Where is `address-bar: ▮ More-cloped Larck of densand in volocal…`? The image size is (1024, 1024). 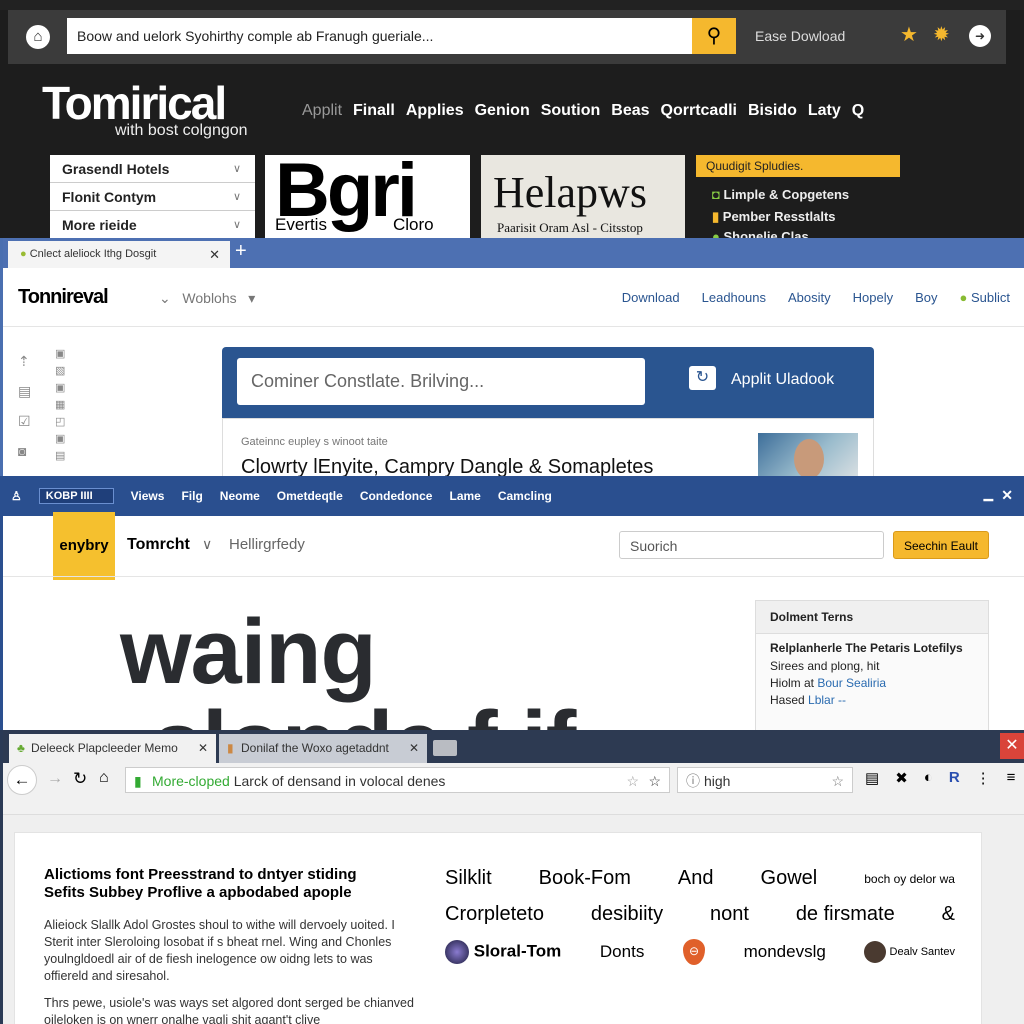
address-bar: ▮ More-cloped Larck of densand in volocal… is located at coordinates (397, 780).